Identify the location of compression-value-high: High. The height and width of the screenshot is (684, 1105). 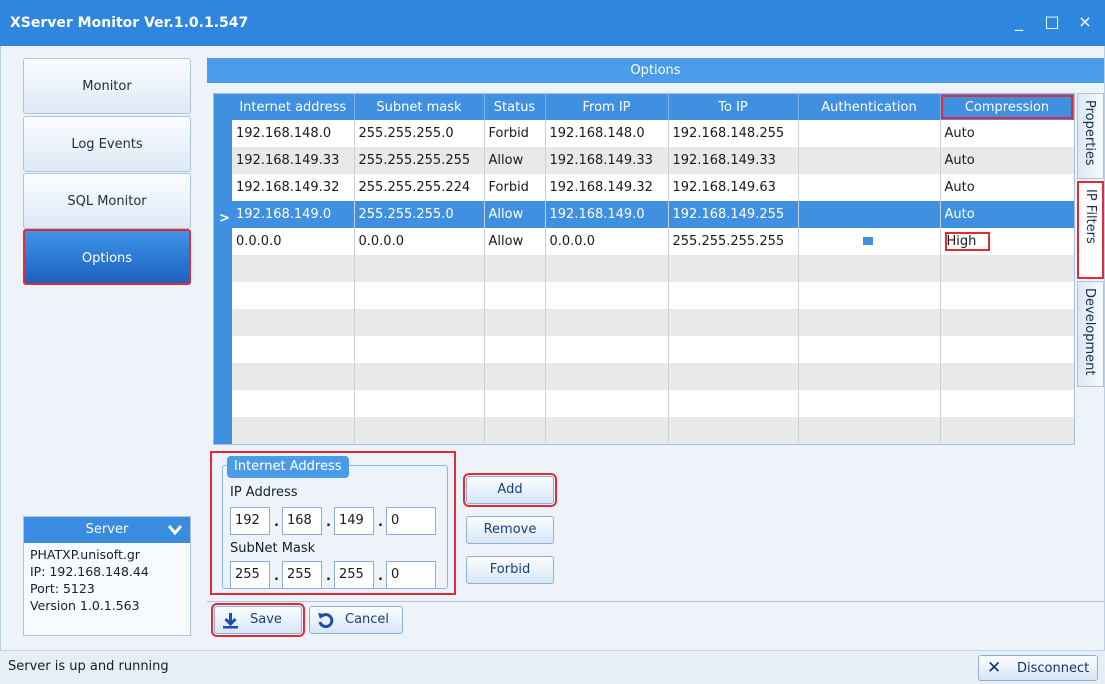
(967, 241).